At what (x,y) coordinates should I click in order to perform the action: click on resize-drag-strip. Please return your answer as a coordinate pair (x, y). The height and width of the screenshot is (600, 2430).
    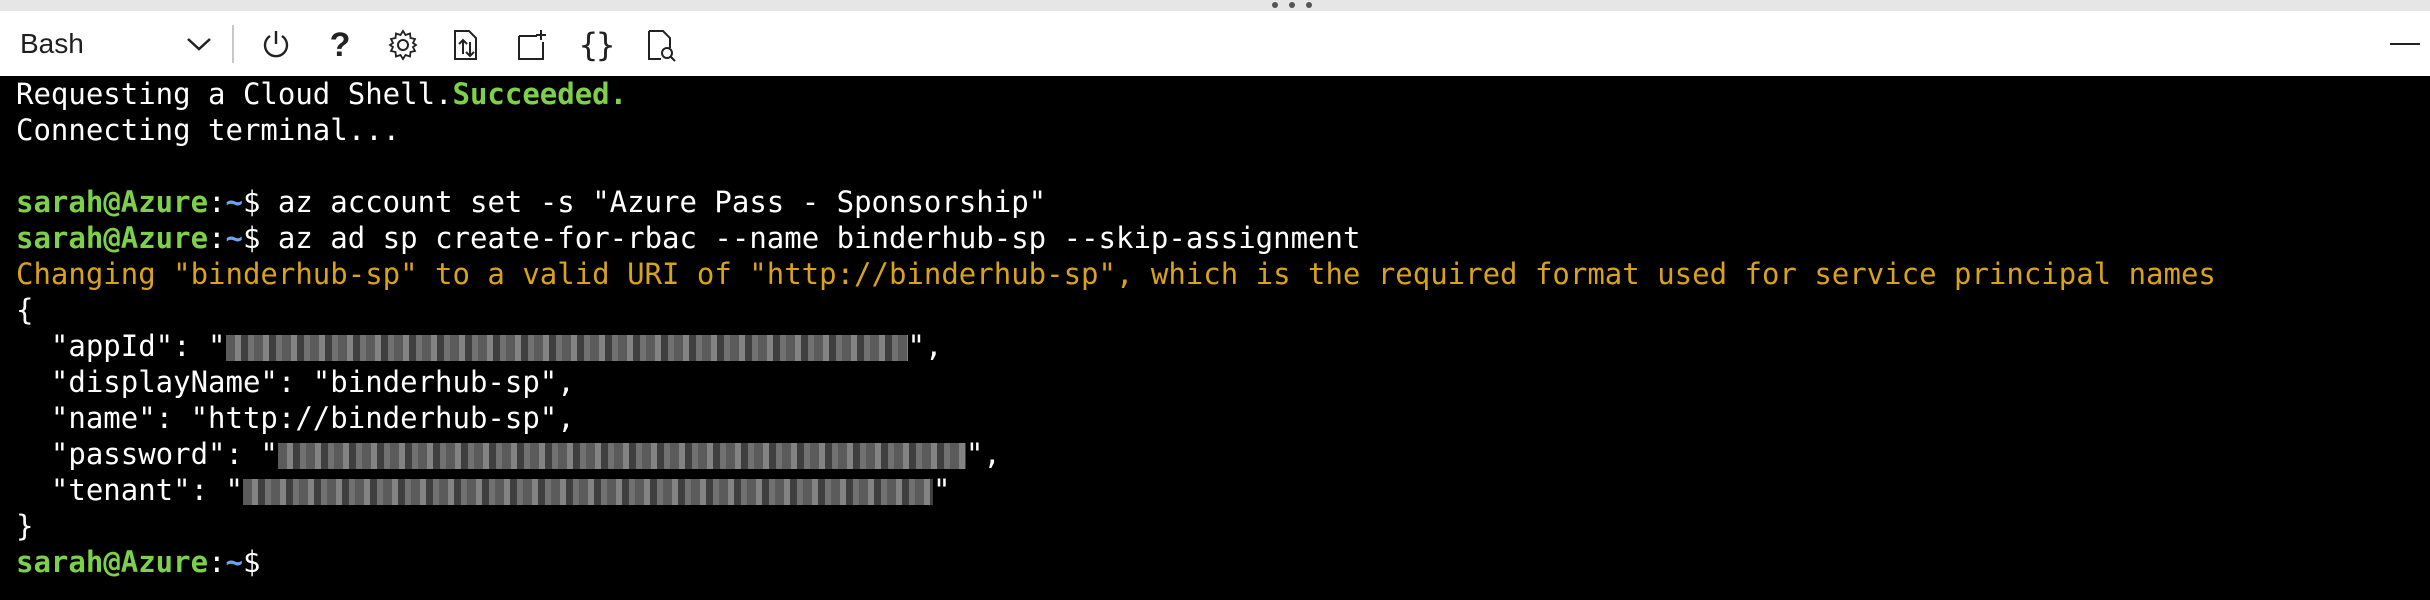
    Looking at the image, I should click on (1215, 5).